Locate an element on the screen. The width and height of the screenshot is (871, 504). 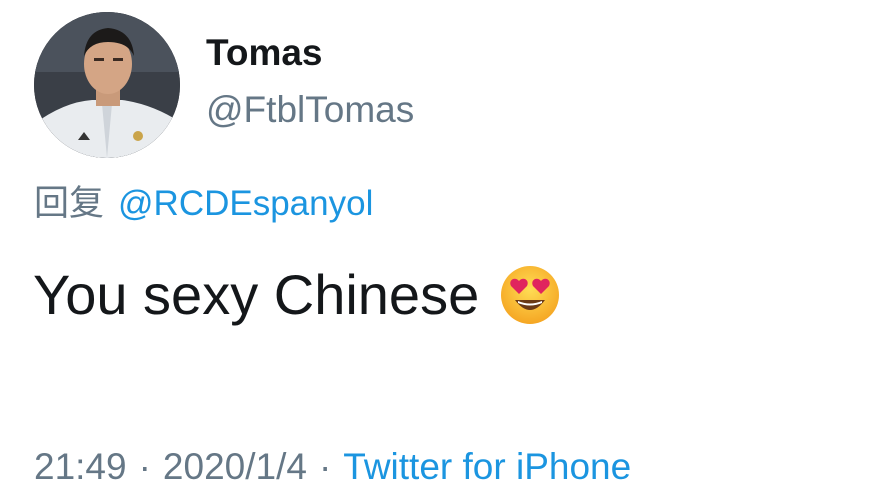
tweet-meta: 21:49 · 2020/1/4 · Twitter for iPhone is located at coordinates (332, 466).